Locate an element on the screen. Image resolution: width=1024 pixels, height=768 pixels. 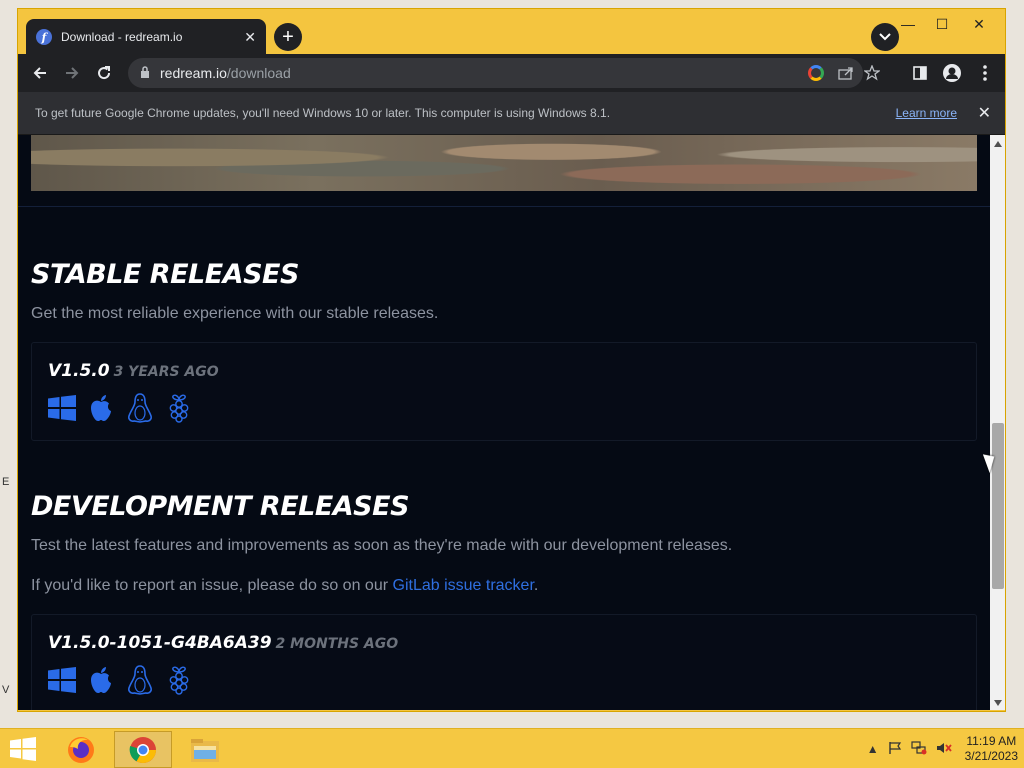
hero-image is located at coordinates (504, 163).